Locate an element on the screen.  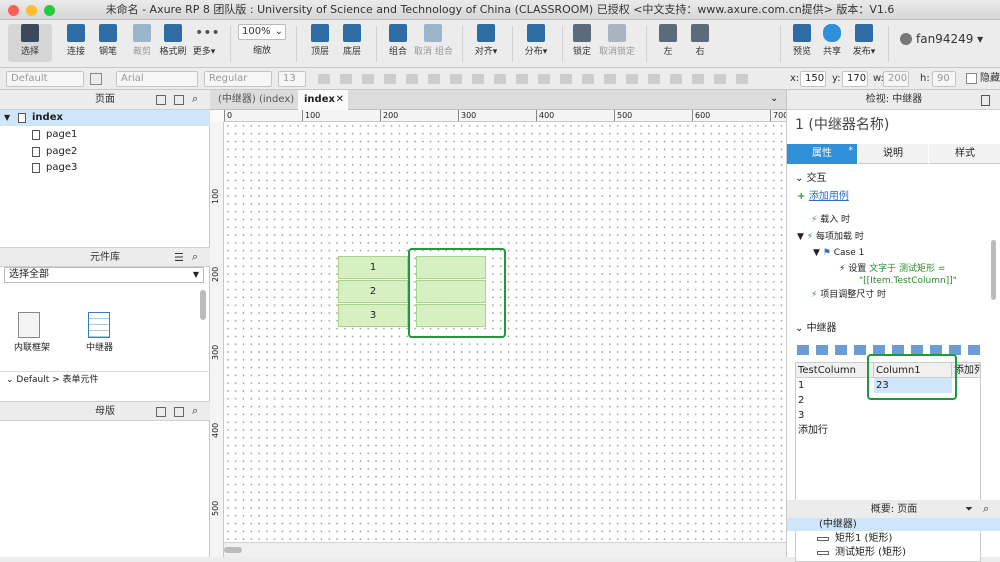
zoom-select: 100% ⌄ is located at coordinates (262, 32).